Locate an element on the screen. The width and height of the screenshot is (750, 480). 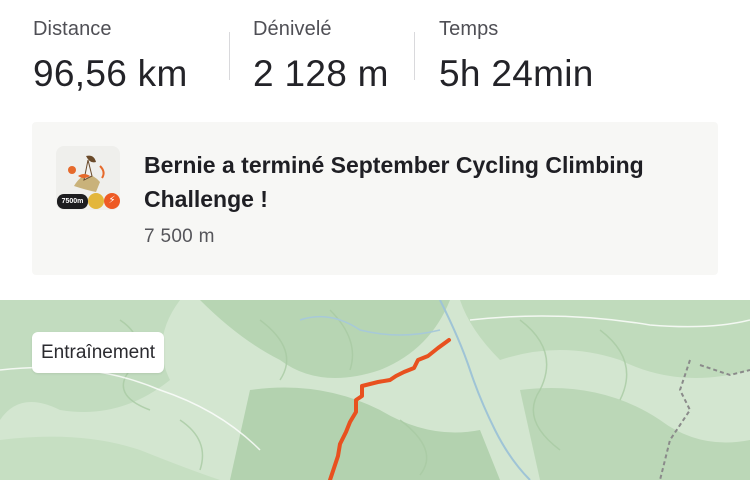
stat-elevation-label: Dénivelé is located at coordinates (292, 29).